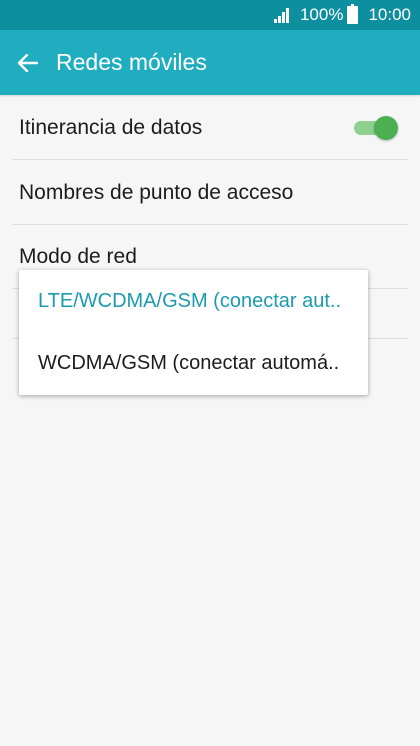 This screenshot has height=746, width=420. Describe the element at coordinates (321, 14) in the screenshot. I see `battery-percent: 100%` at that location.